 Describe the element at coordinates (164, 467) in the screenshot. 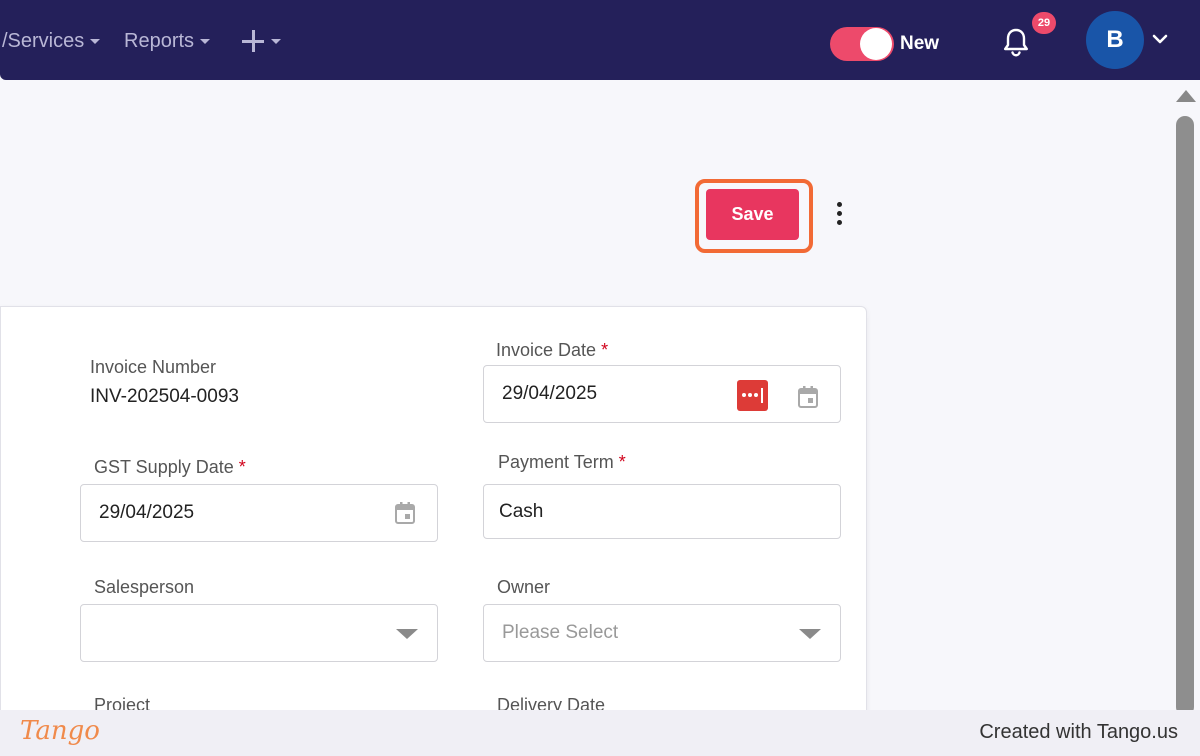

I see `gst-supply-date-label-text: GST Supply Date` at that location.